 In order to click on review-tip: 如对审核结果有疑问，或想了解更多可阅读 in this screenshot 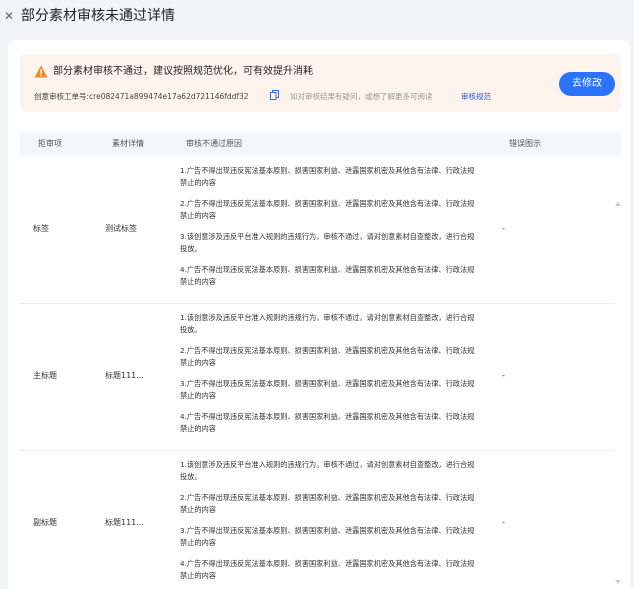, I will do `click(361, 96)`.